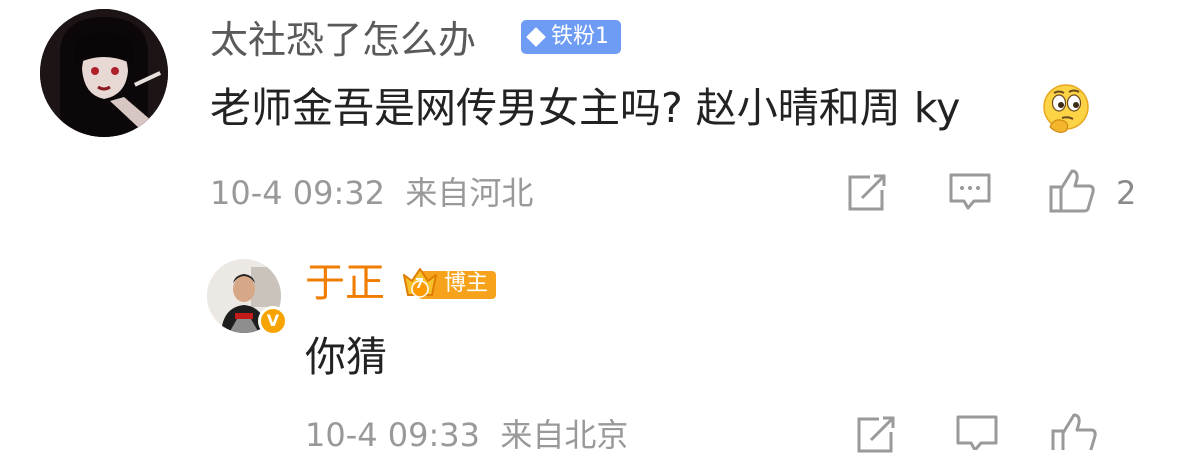 The width and height of the screenshot is (1178, 458). What do you see at coordinates (466, 283) in the screenshot?
I see `blogger-badge-label: 博主` at bounding box center [466, 283].